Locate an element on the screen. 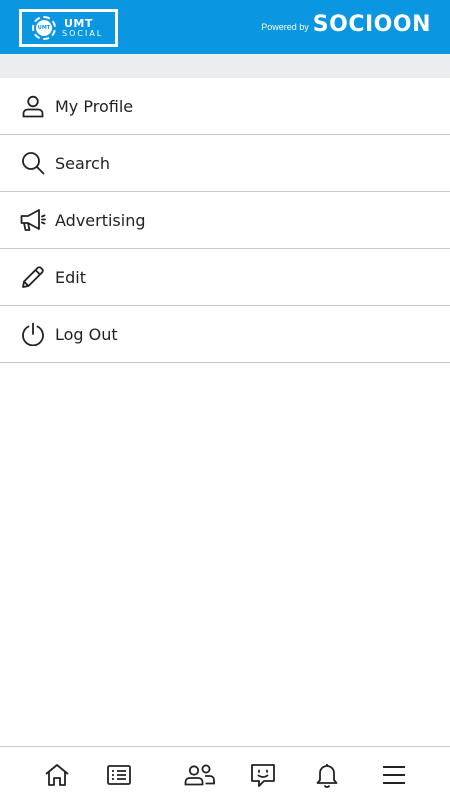 The height and width of the screenshot is (800, 450). menu-label-advertising: Advertising is located at coordinates (100, 220).